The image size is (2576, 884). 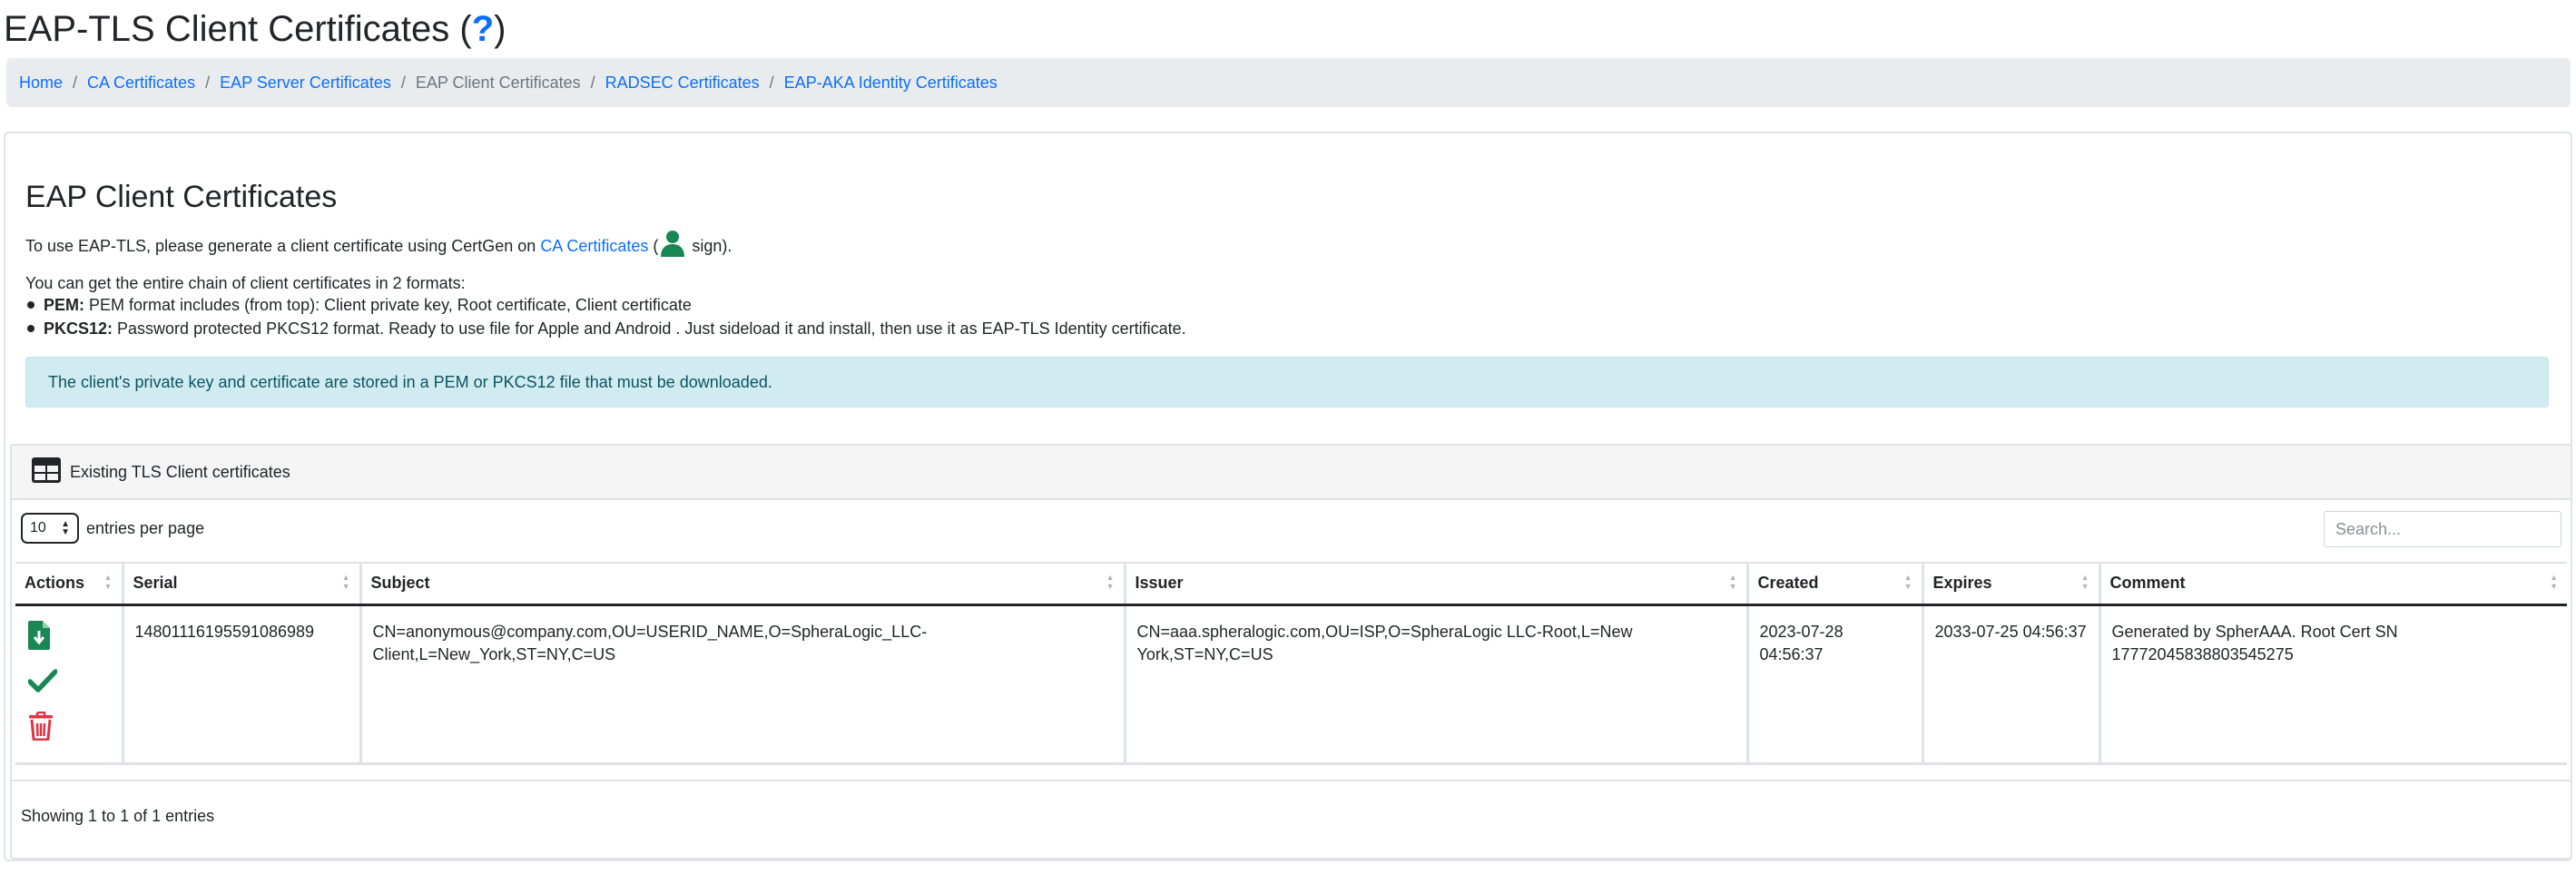 I want to click on format-label: PEM:, so click(x=64, y=305).